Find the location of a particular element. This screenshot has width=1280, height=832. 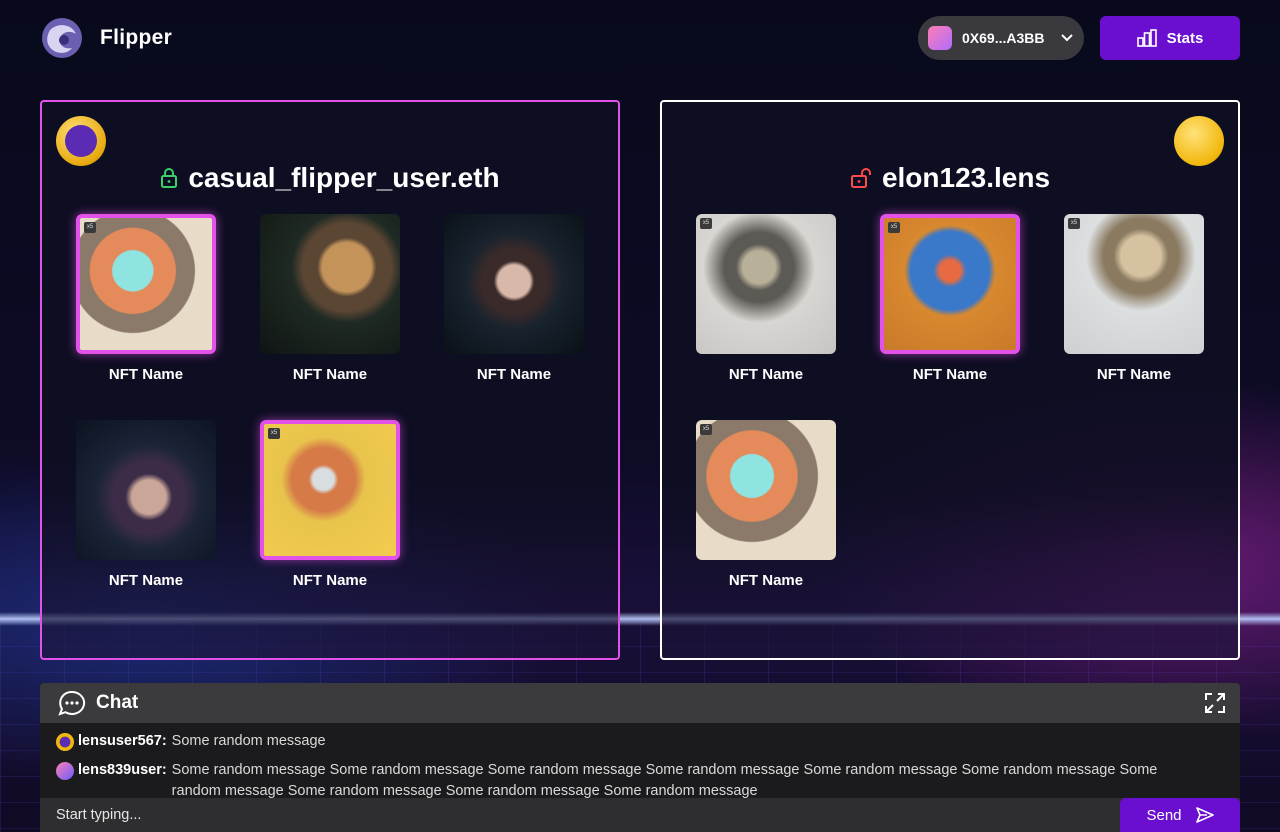

chevron-down-icon is located at coordinates (1067, 38).